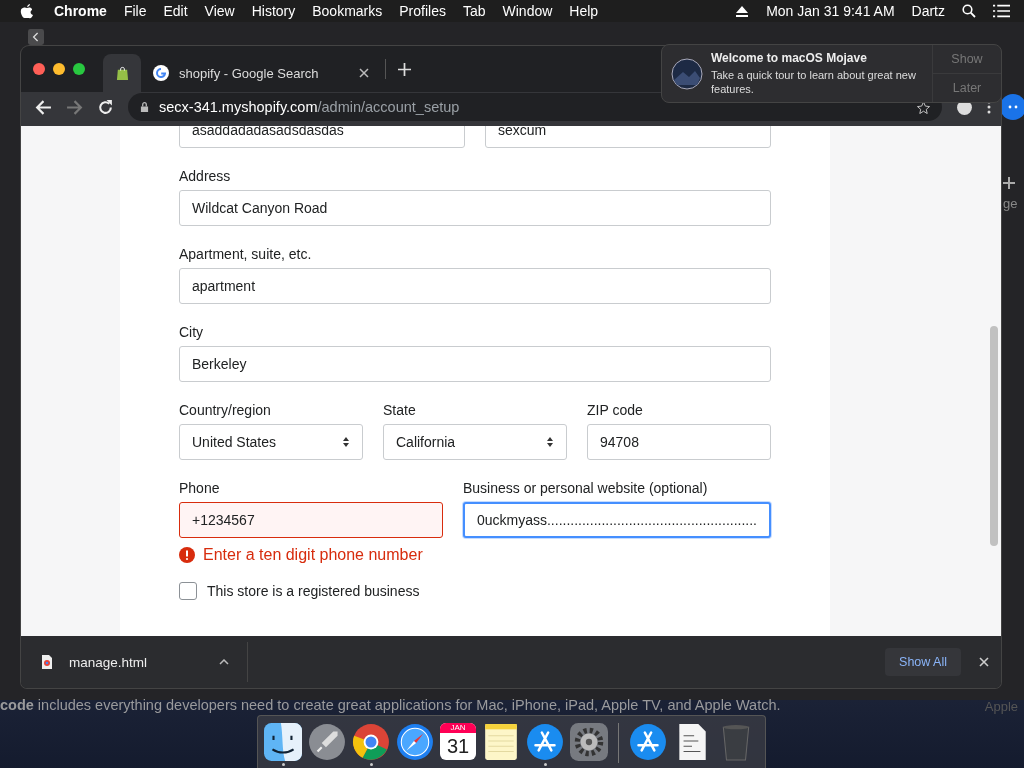  Describe the element at coordinates (273, 11) in the screenshot. I see `menu-item: History` at that location.